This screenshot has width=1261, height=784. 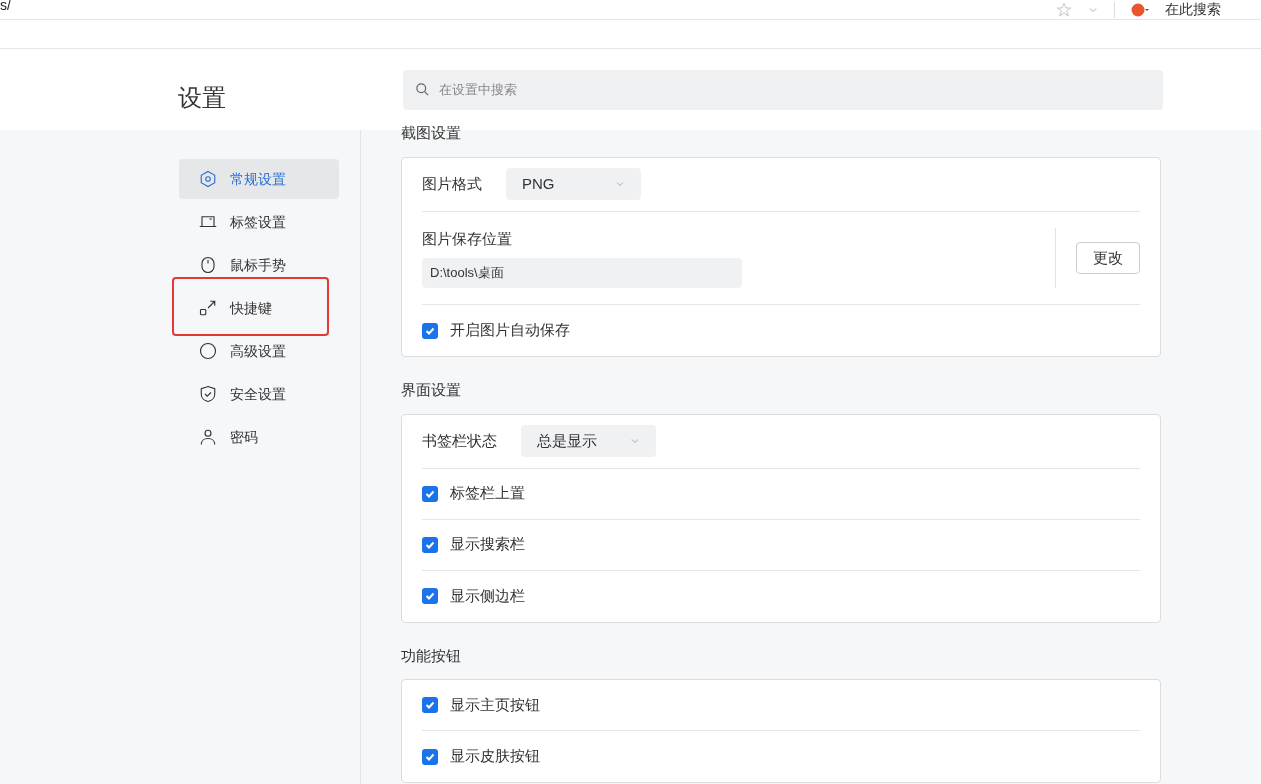 What do you see at coordinates (431, 133) in the screenshot?
I see `section-title: 截图设置` at bounding box center [431, 133].